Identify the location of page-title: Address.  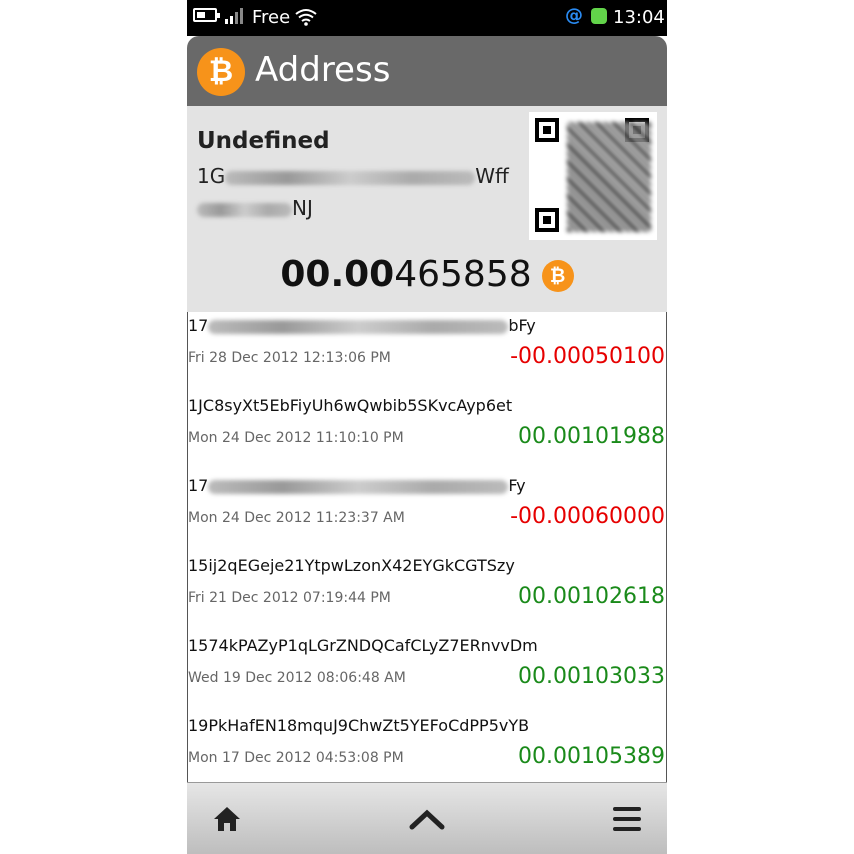
(323, 70).